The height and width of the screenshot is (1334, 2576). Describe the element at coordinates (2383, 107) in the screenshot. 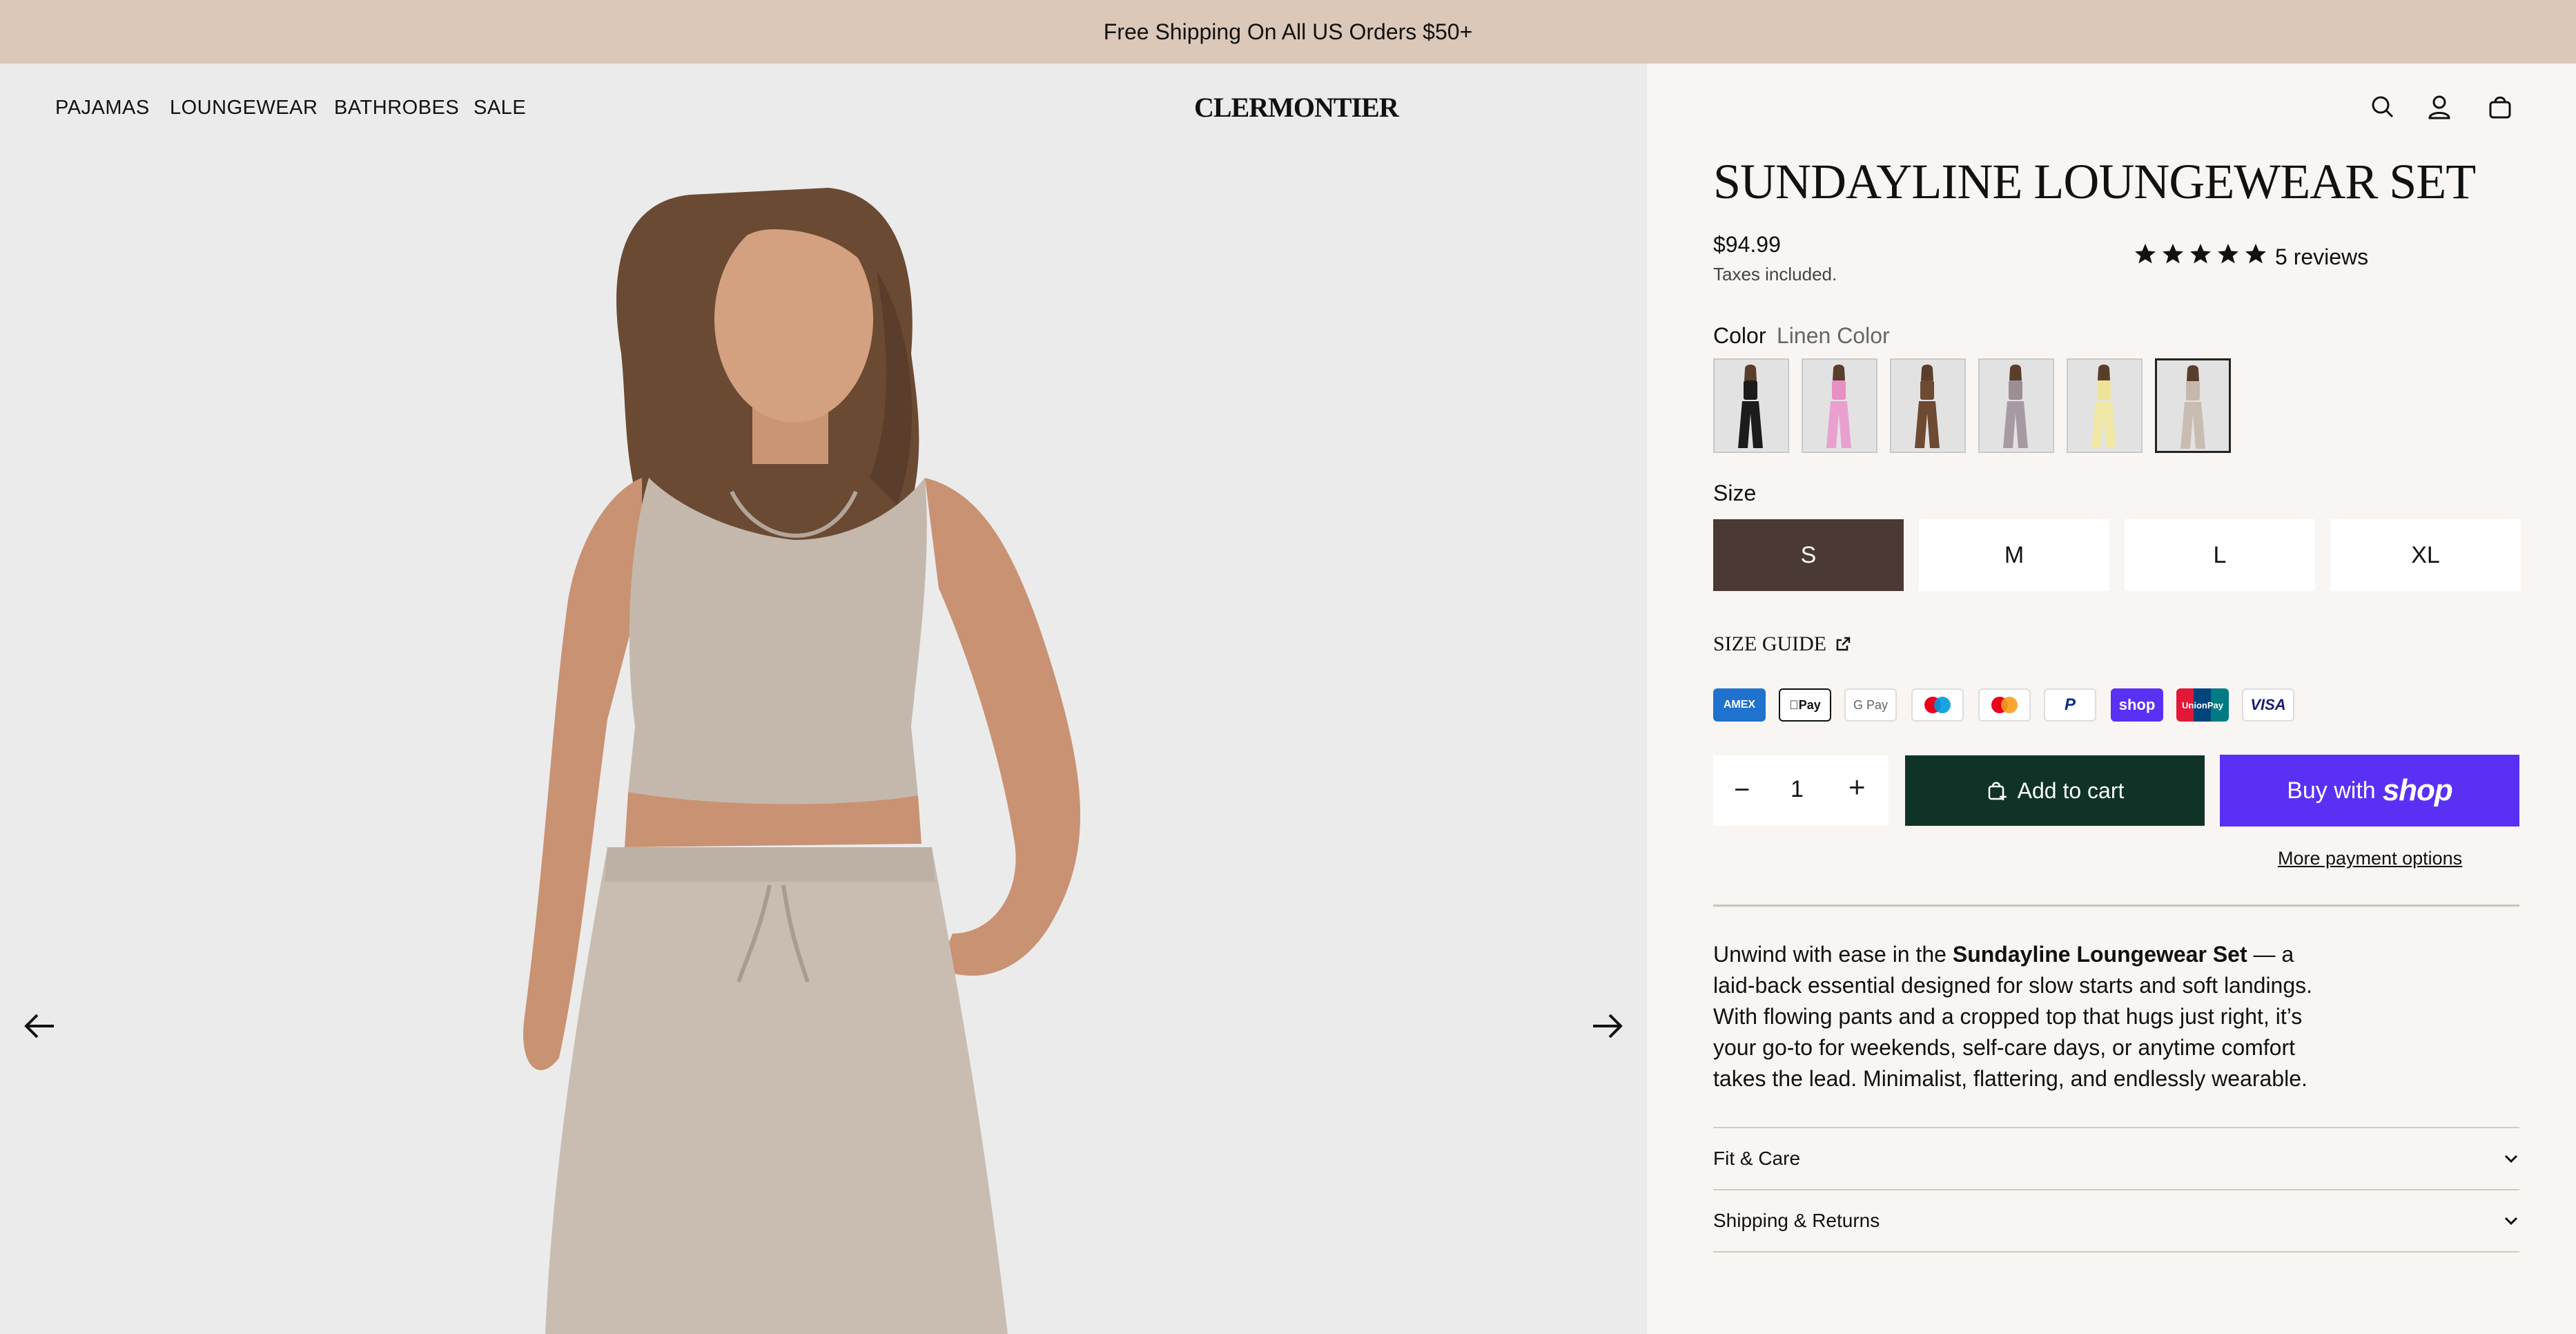

I see `search-icon` at that location.